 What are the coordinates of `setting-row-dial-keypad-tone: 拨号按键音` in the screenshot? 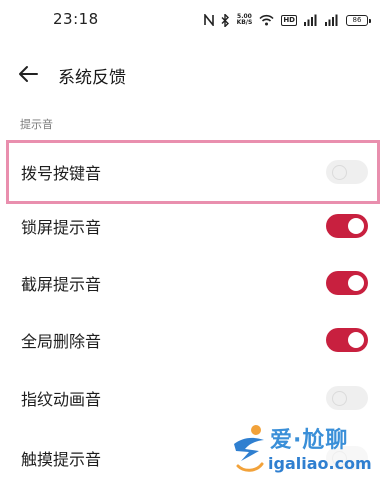 It's located at (193, 172).